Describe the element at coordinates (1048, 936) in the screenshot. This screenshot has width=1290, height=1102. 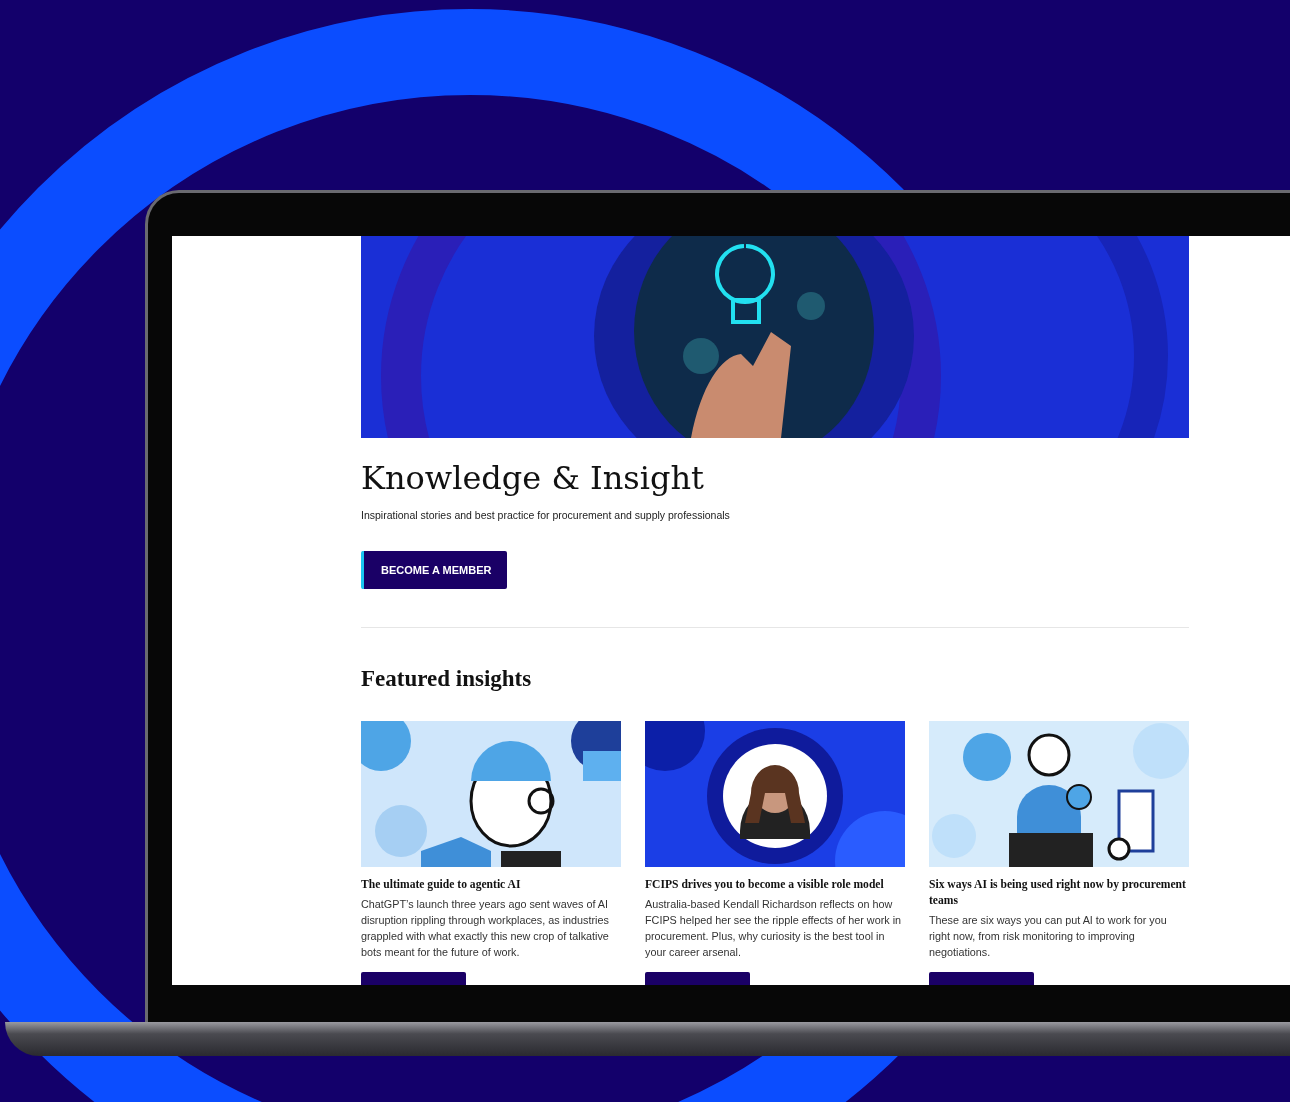
I see `card-description: These are six ways you can put AI to work for you right now, from risk monitoring to improving negotiations.` at that location.